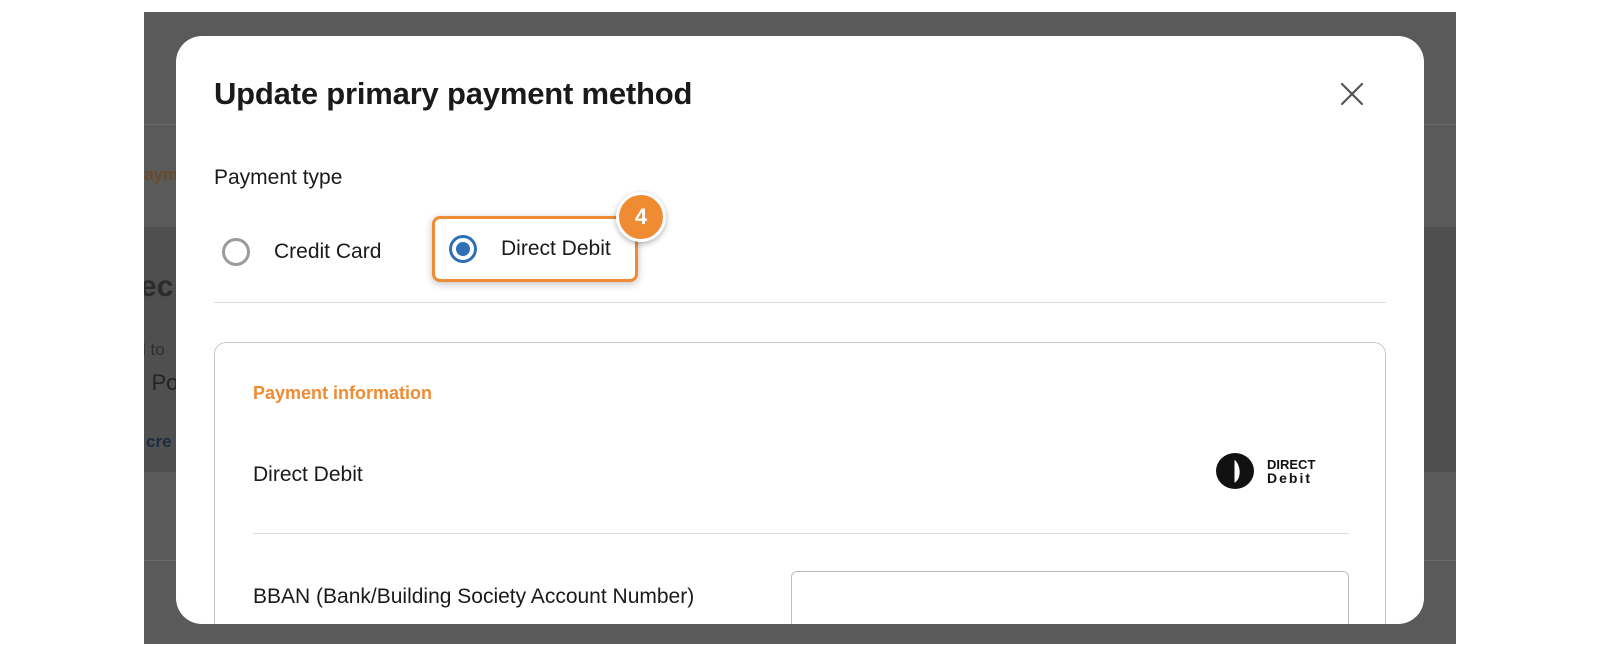 This screenshot has width=1600, height=662. What do you see at coordinates (801, 533) in the screenshot?
I see `info-divider` at bounding box center [801, 533].